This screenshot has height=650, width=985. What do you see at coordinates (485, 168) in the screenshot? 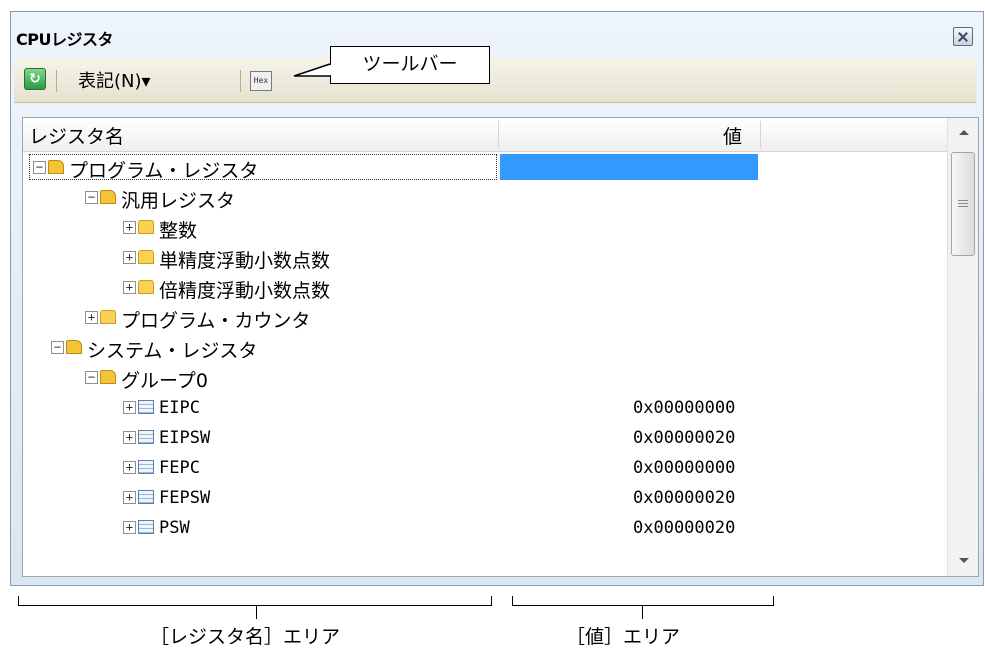
I see `tree-row: − プログラム・レジスタ` at bounding box center [485, 168].